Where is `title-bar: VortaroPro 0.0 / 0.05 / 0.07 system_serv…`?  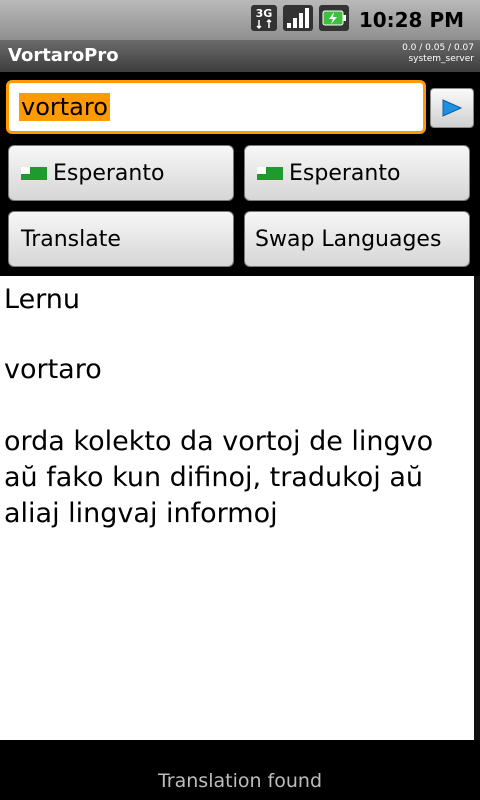 title-bar: VortaroPro 0.0 / 0.05 / 0.07 system_serv… is located at coordinates (240, 56).